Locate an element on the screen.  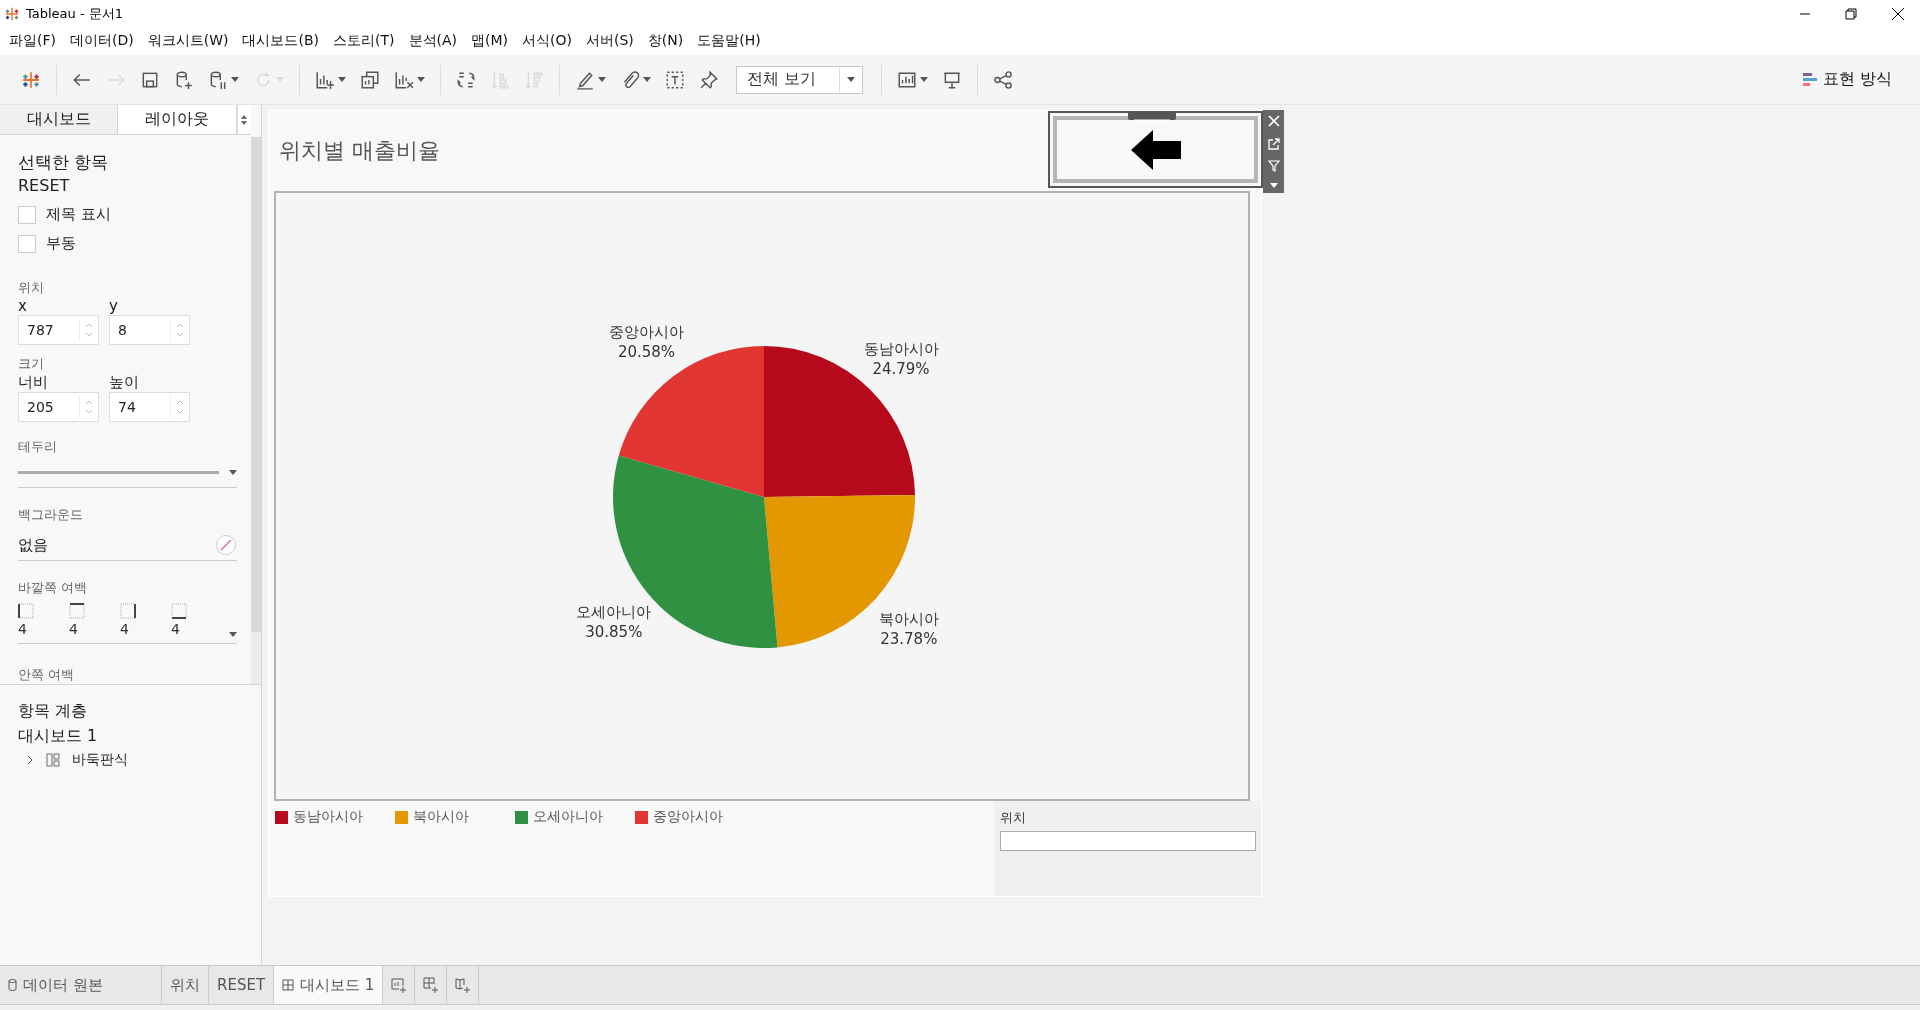
menu-item: 워크시트(W) is located at coordinates (188, 41).